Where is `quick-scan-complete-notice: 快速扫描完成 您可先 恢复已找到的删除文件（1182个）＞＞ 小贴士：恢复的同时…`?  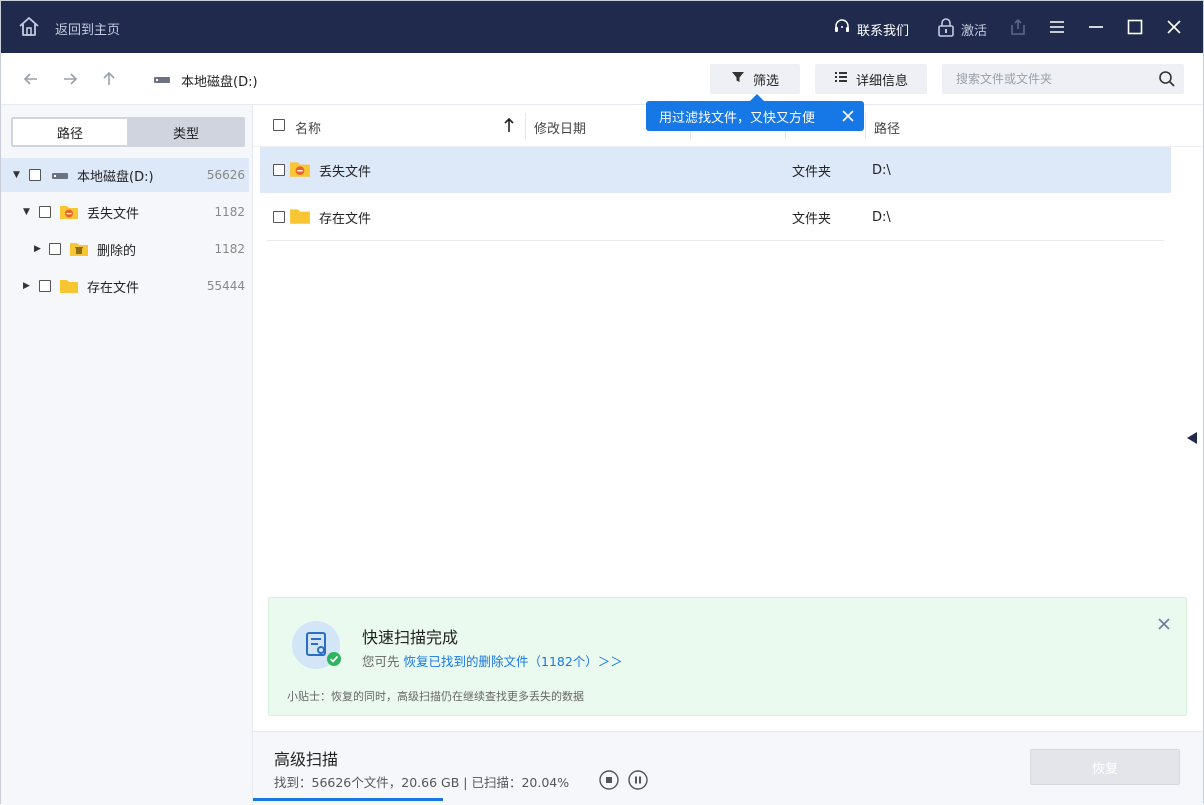
quick-scan-complete-notice: 快速扫描完成 您可先 恢复已找到的删除文件（1182个）＞＞ 小贴士：恢复的同时… is located at coordinates (727, 656).